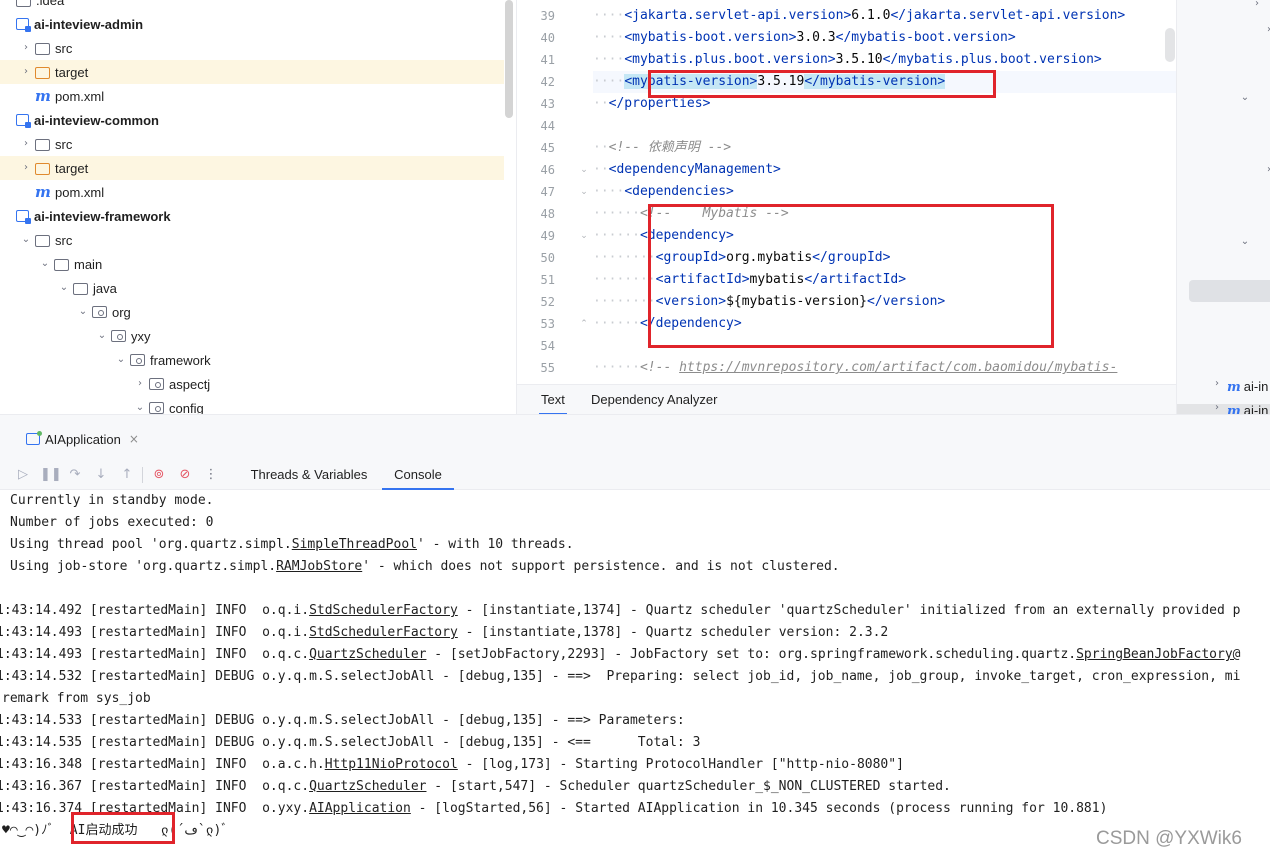 This screenshot has width=1270, height=862. Describe the element at coordinates (75, 475) in the screenshot. I see `step-over-icon: ↷` at that location.